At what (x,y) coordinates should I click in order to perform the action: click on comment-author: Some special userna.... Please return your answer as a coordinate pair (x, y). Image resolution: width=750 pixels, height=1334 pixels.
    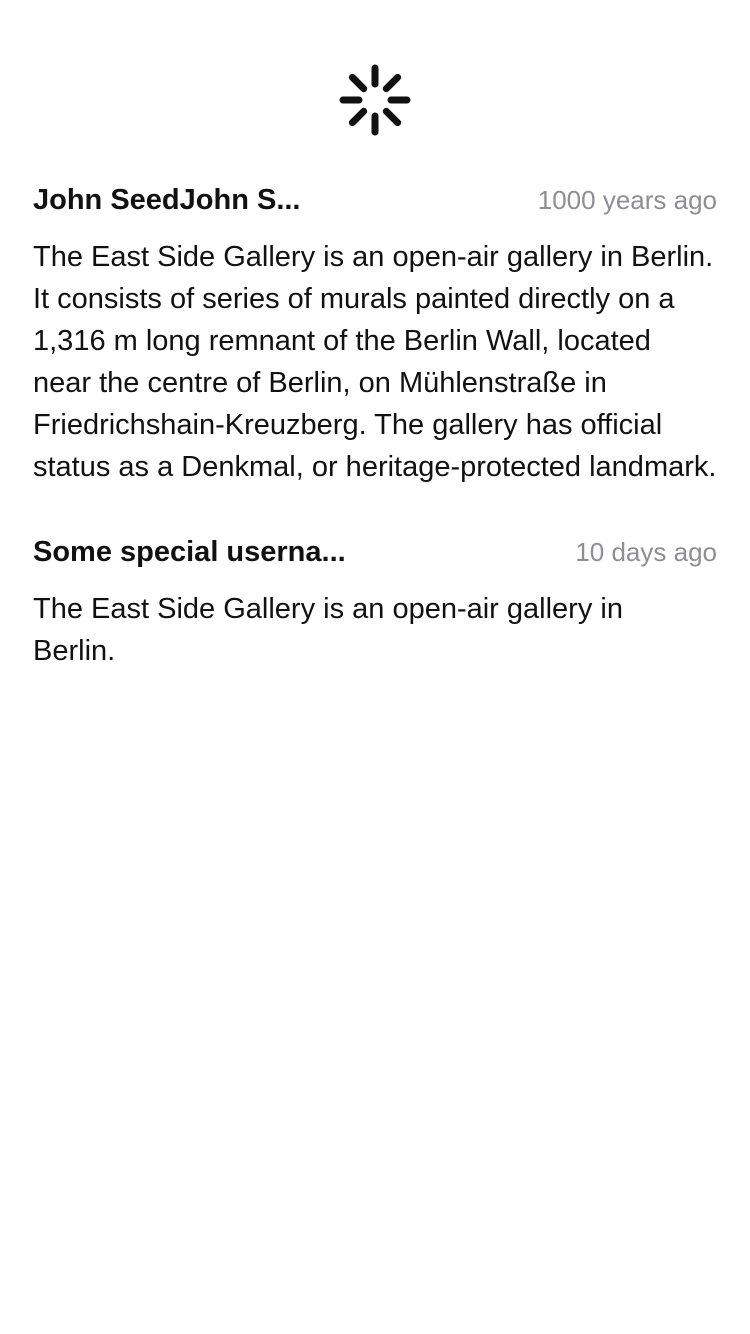
    Looking at the image, I should click on (189, 552).